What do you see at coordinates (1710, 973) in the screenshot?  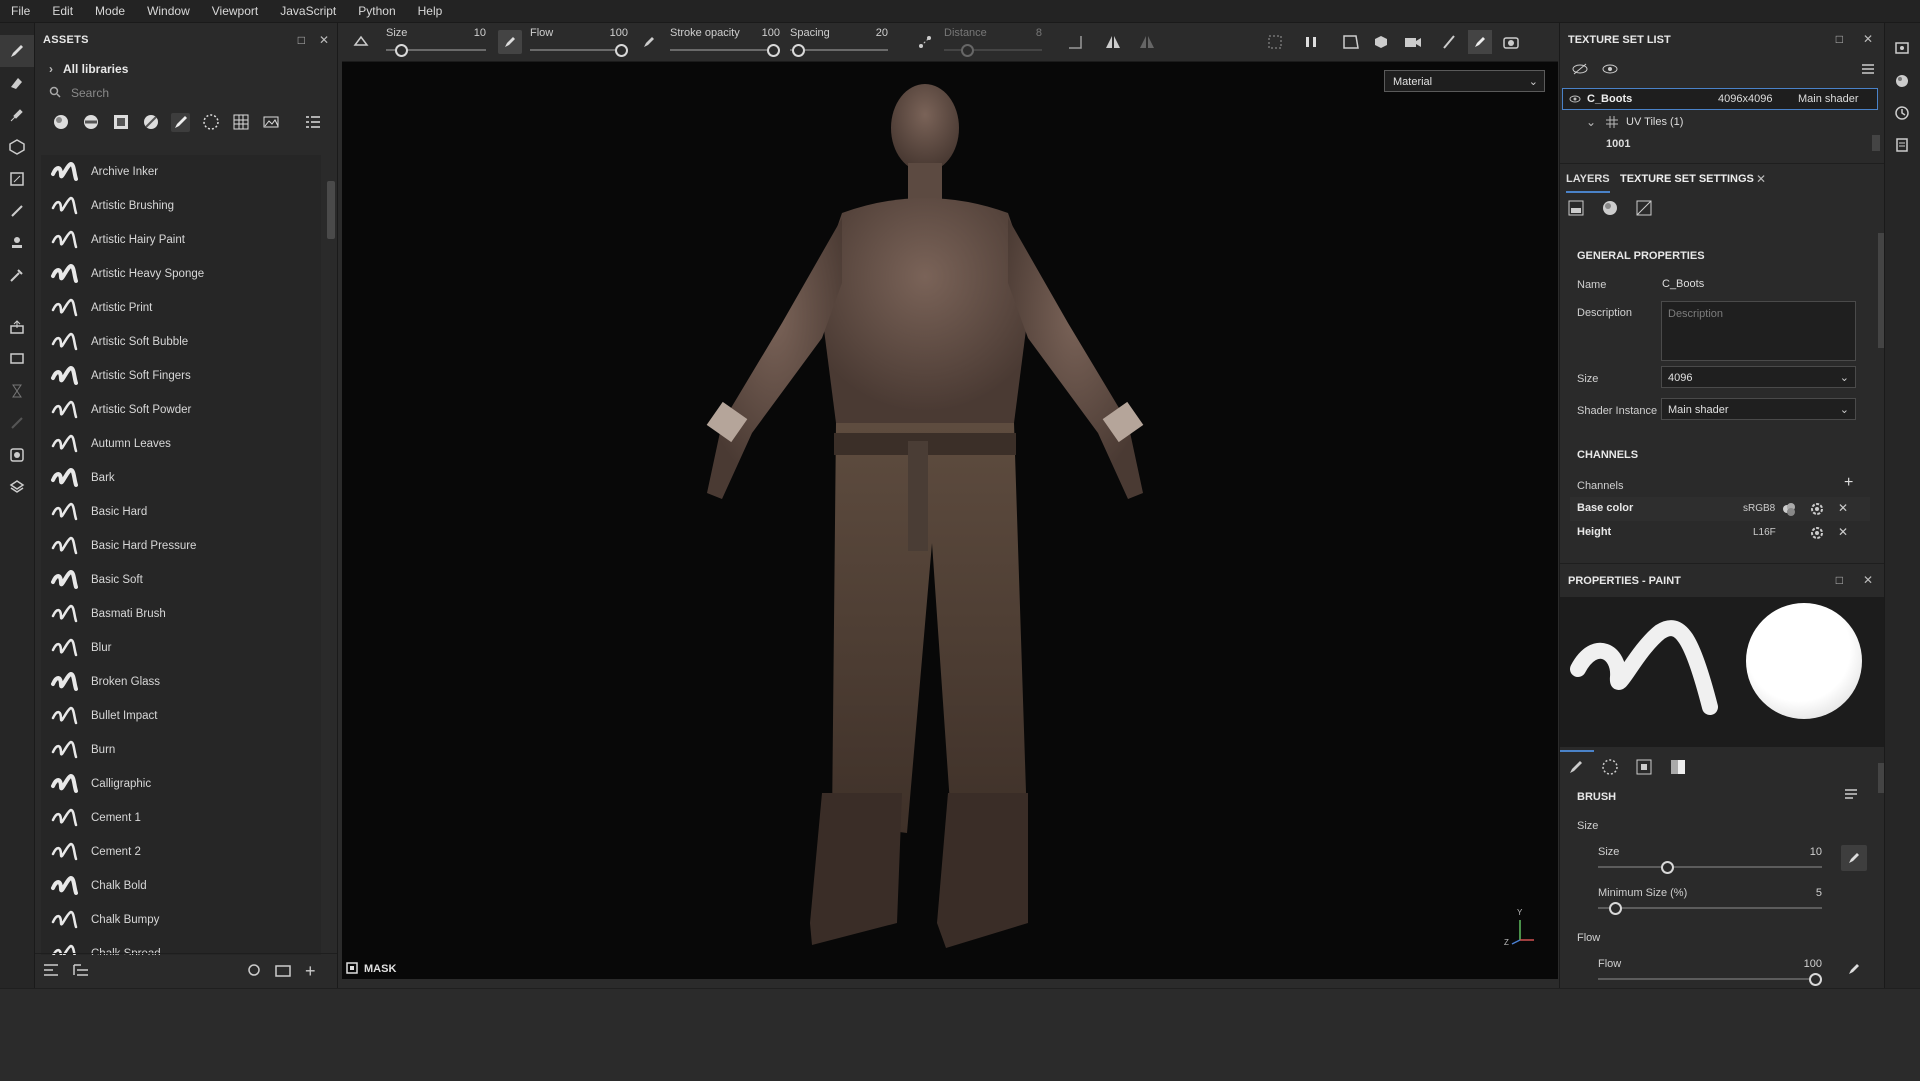 I see `brush-flow-slider: Flow 100` at bounding box center [1710, 973].